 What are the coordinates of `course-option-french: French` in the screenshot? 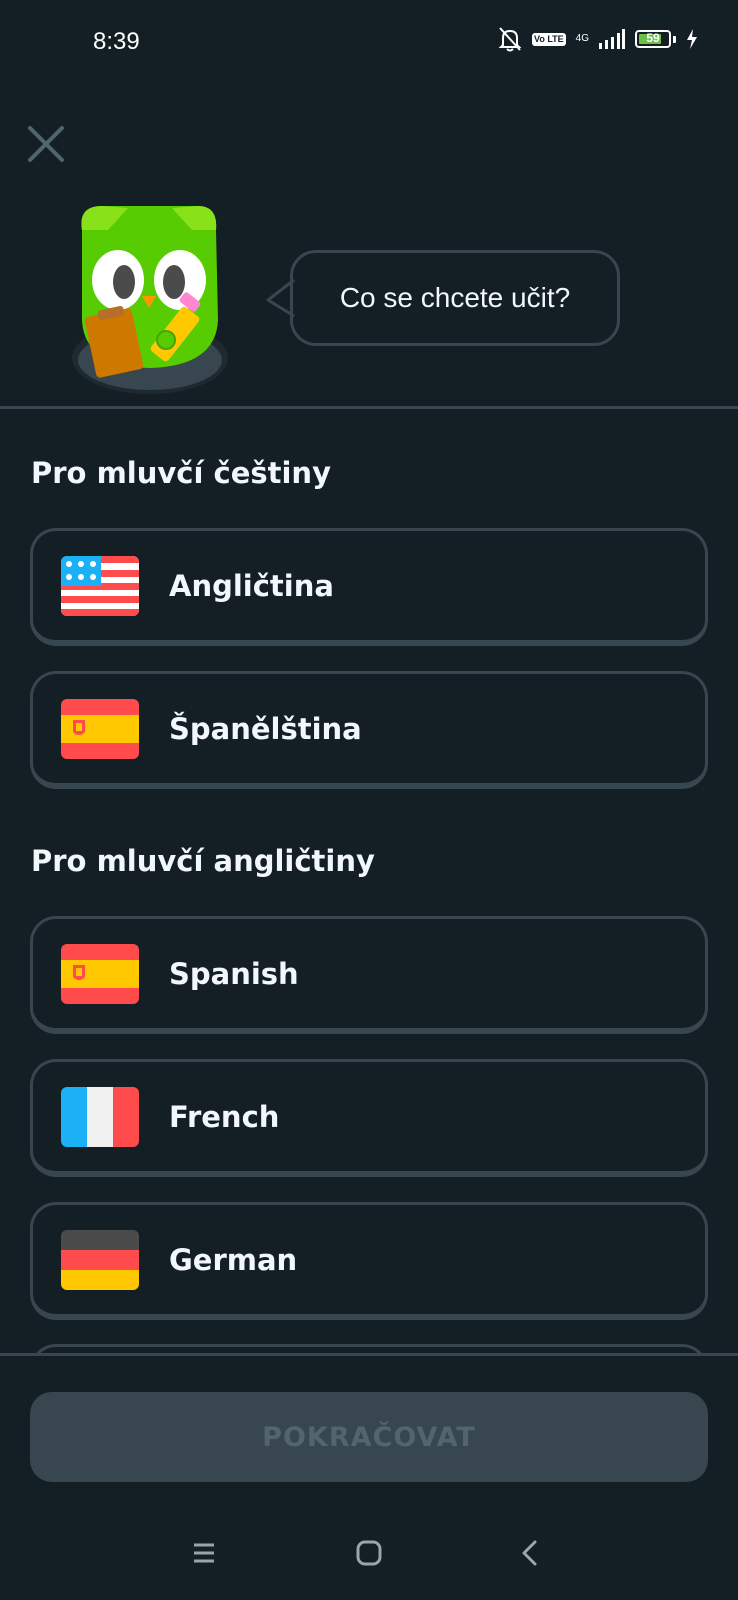 It's located at (369, 1118).